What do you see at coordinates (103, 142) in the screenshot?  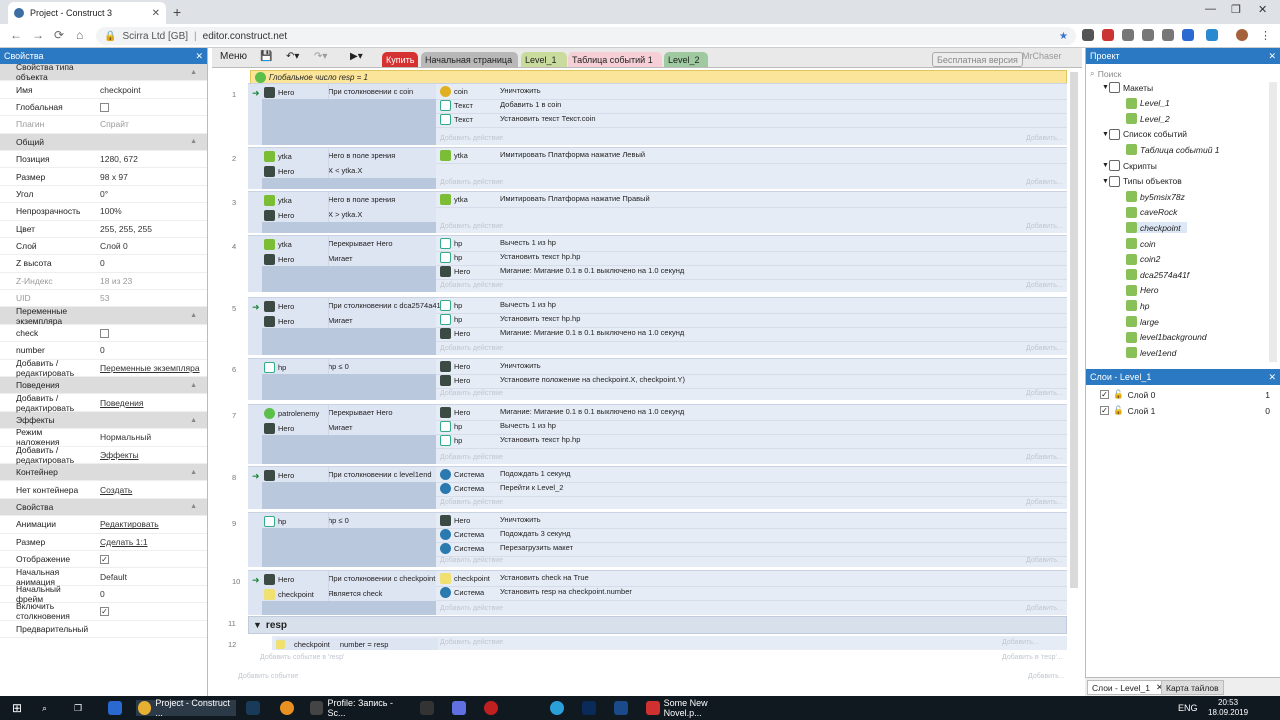 I see `property-section: Общий ▲` at bounding box center [103, 142].